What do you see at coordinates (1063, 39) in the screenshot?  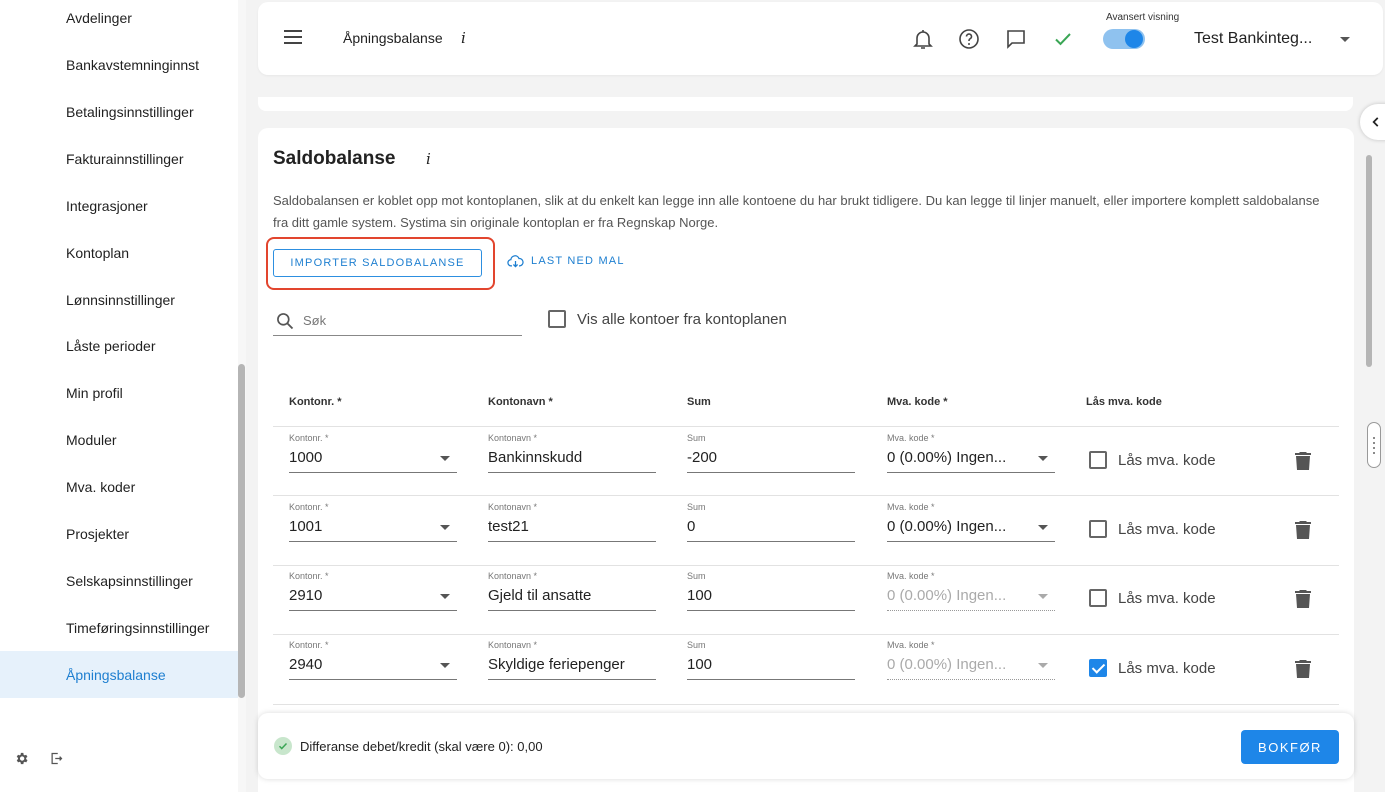 I see `check-icon` at bounding box center [1063, 39].